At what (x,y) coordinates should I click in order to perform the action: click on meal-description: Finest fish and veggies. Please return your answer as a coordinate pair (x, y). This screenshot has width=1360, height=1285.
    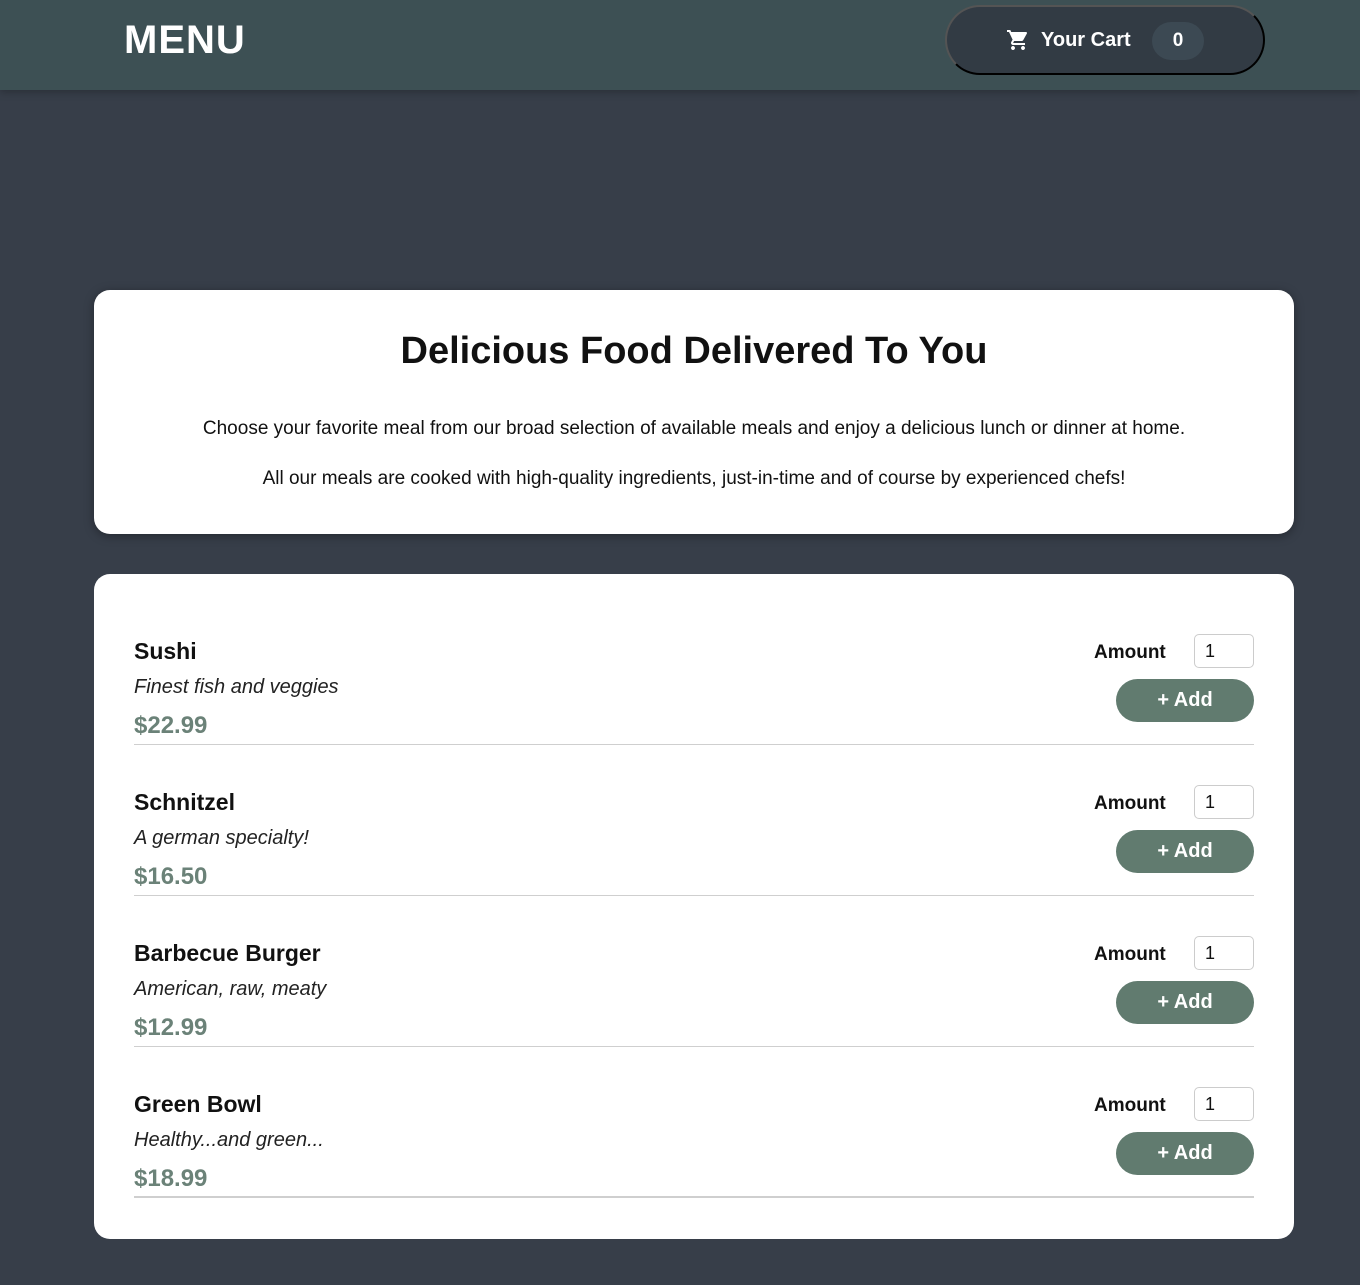
    Looking at the image, I should click on (236, 687).